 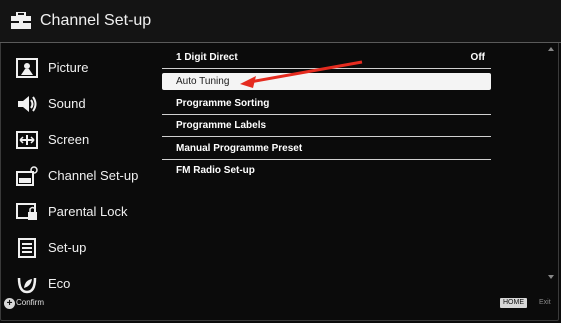 What do you see at coordinates (96, 20) in the screenshot?
I see `page-title: Channel Set-up` at bounding box center [96, 20].